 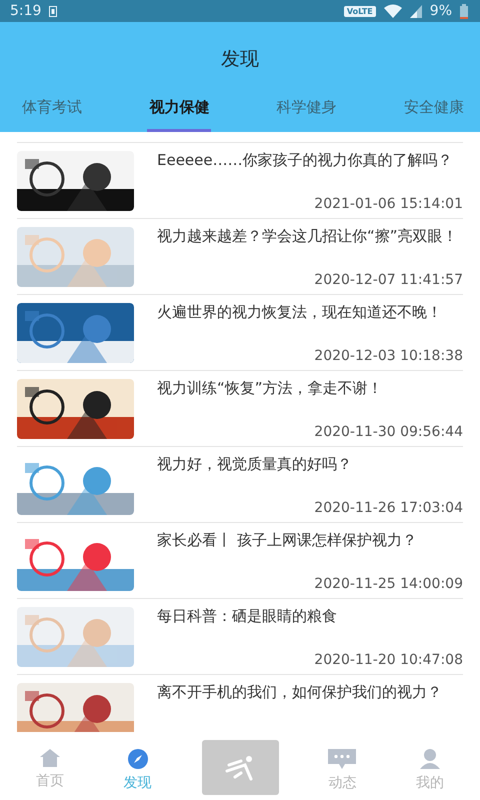 I want to click on battery-icon, so click(x=464, y=11).